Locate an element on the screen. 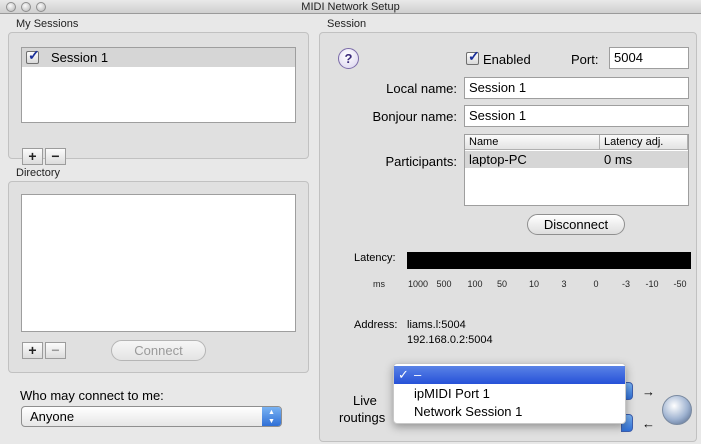 The width and height of the screenshot is (701, 444). my-sessions-heading: My Sessions is located at coordinates (47, 24).